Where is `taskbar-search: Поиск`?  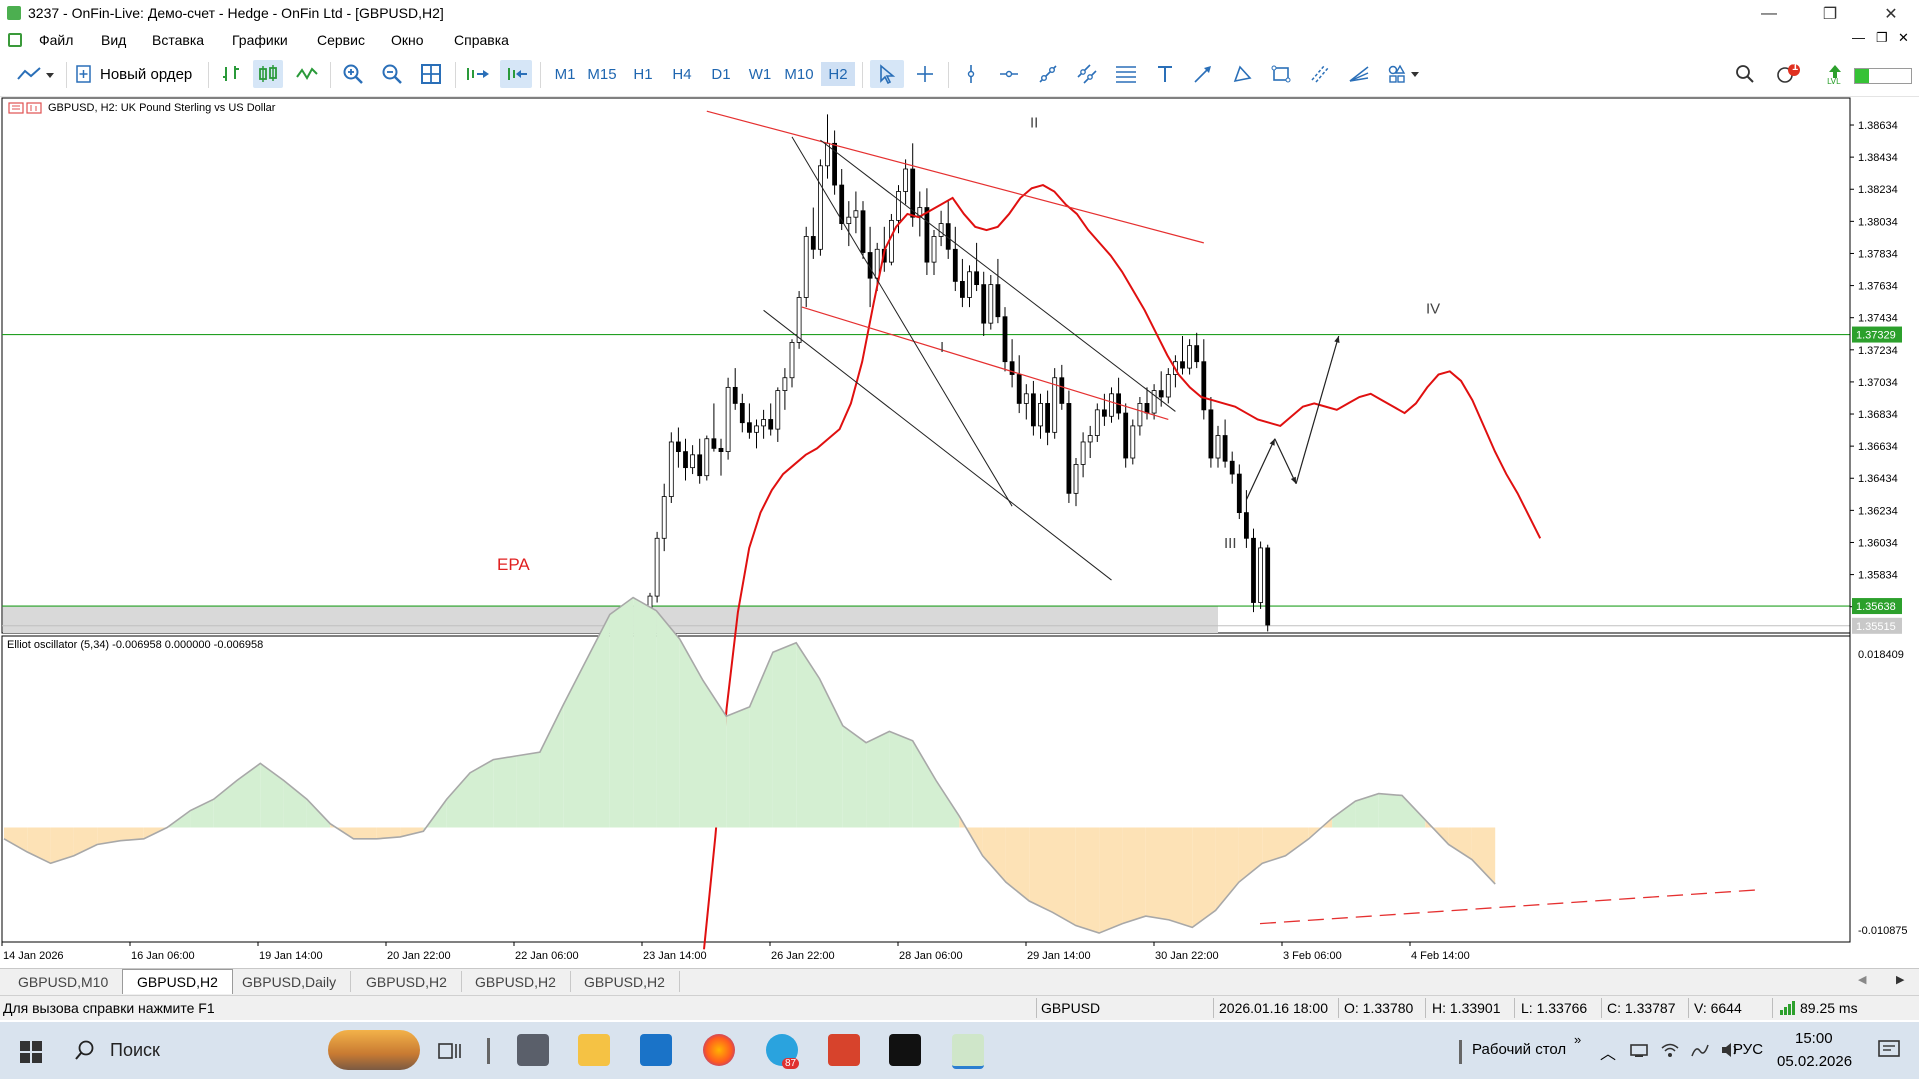 taskbar-search: Поиск is located at coordinates (240, 1050).